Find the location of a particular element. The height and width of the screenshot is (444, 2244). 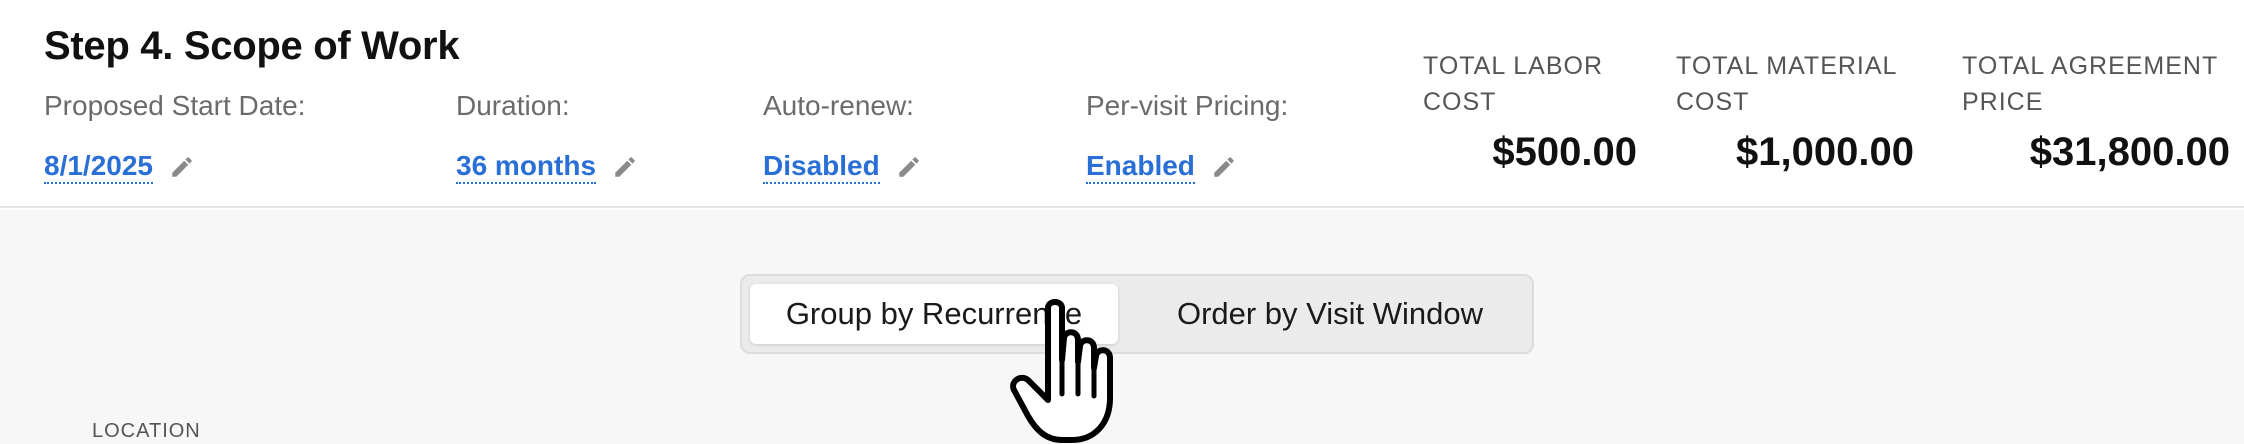

auto-renew-field: Auto-renew: Disabled is located at coordinates (842, 137).